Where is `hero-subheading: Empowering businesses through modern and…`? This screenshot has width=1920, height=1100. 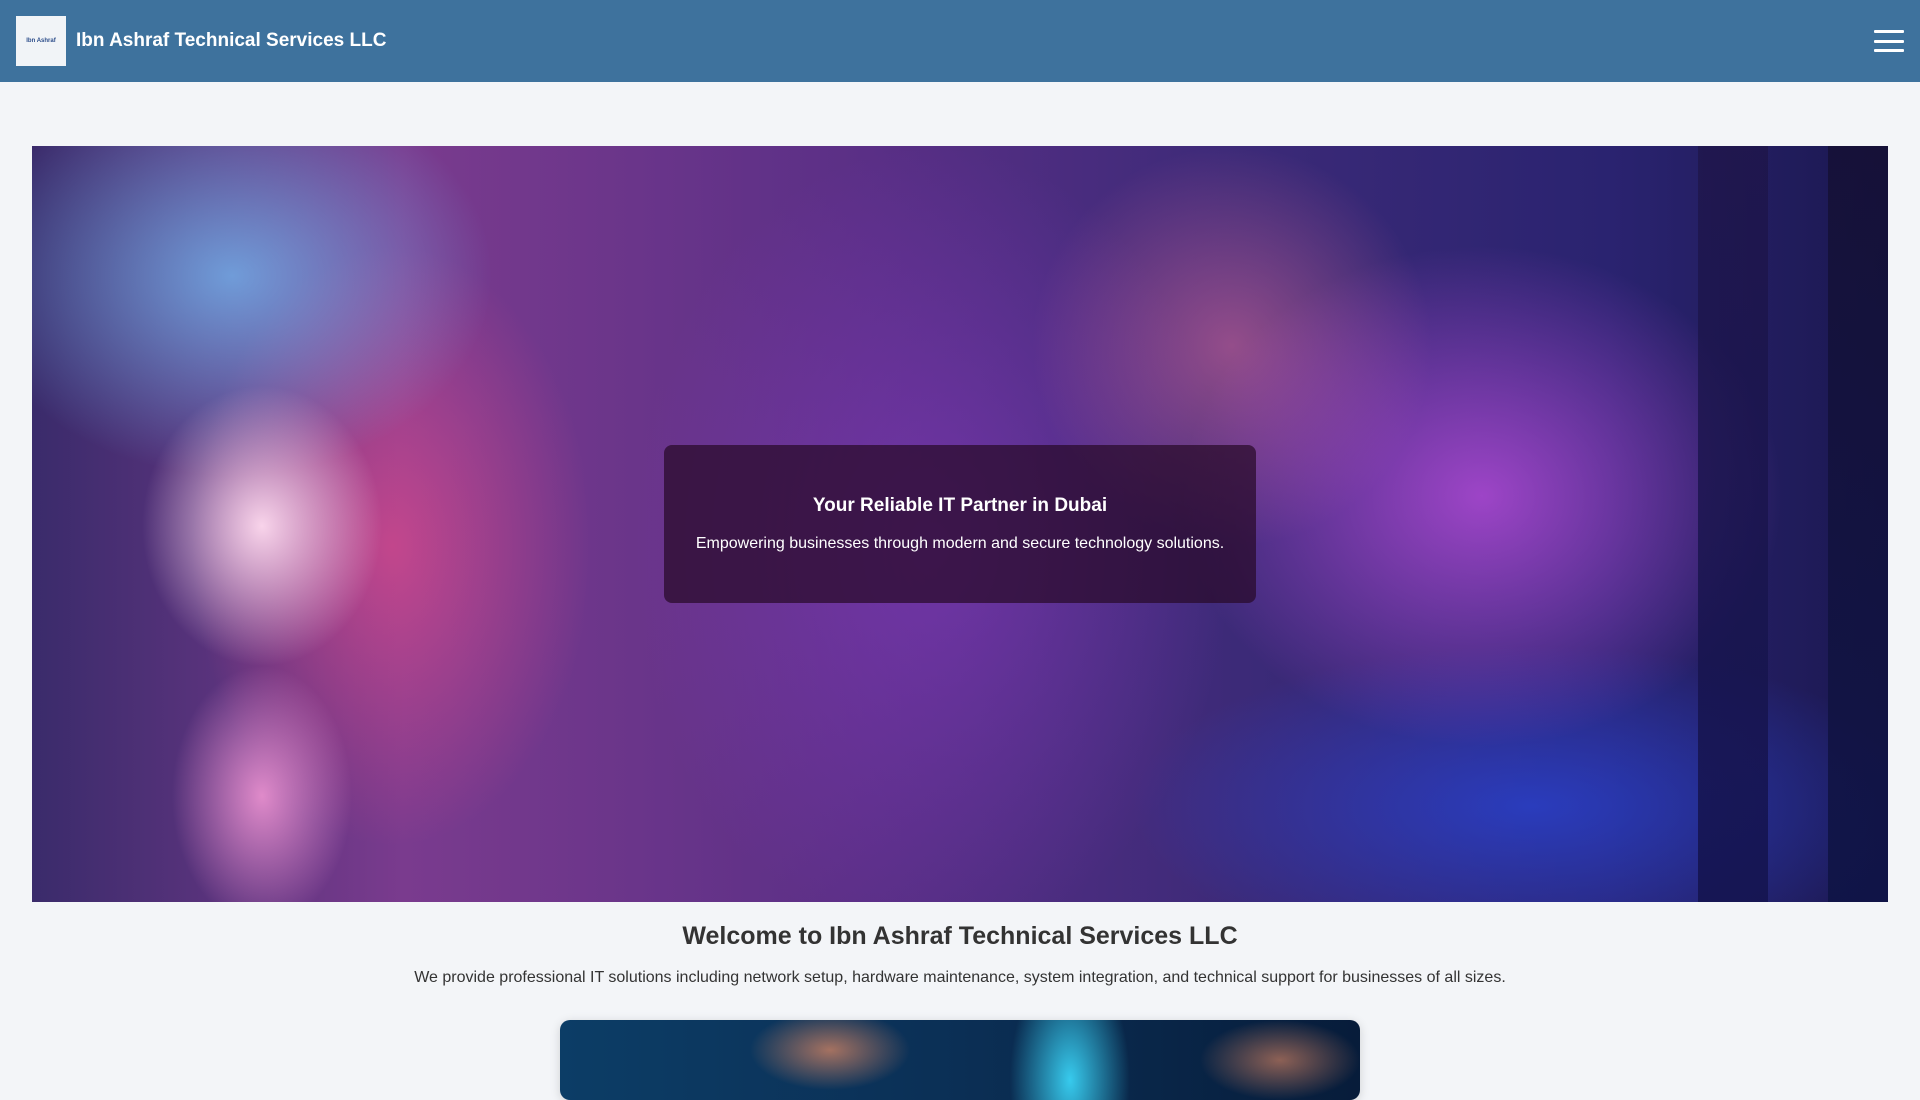
hero-subheading: Empowering businesses through modern and… is located at coordinates (960, 543).